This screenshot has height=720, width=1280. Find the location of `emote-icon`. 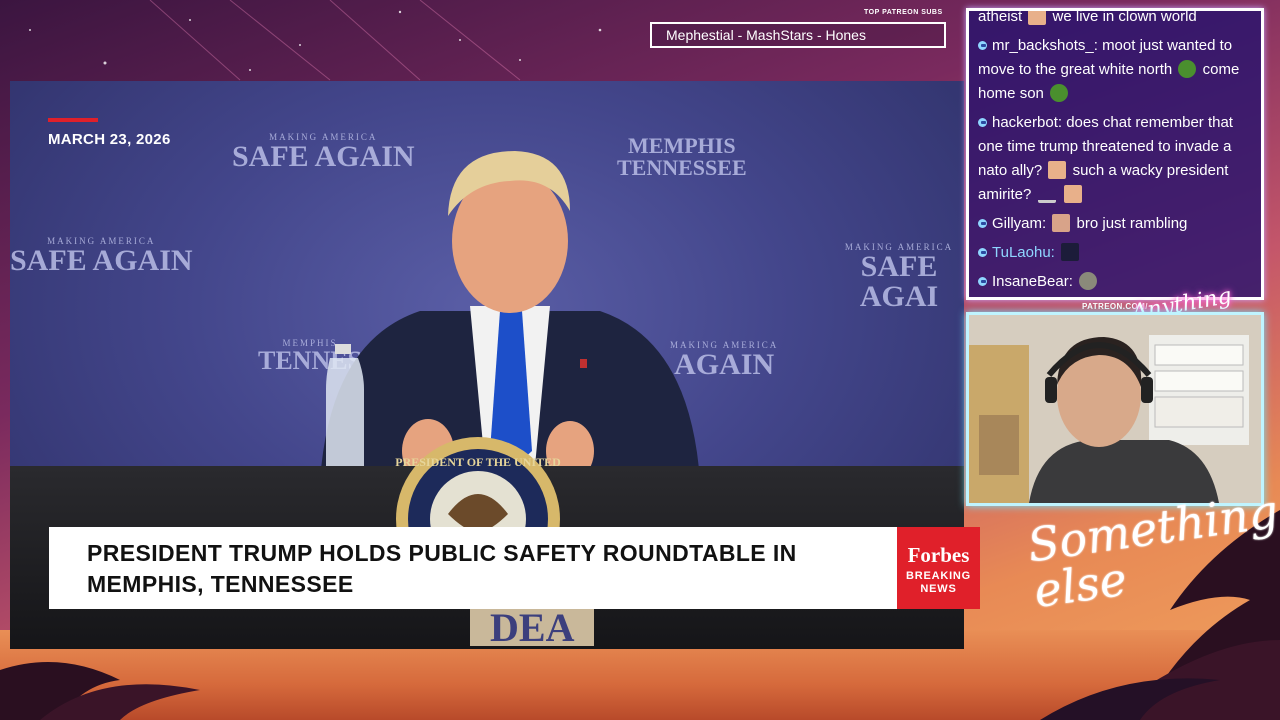

emote-icon is located at coordinates (1037, 18).